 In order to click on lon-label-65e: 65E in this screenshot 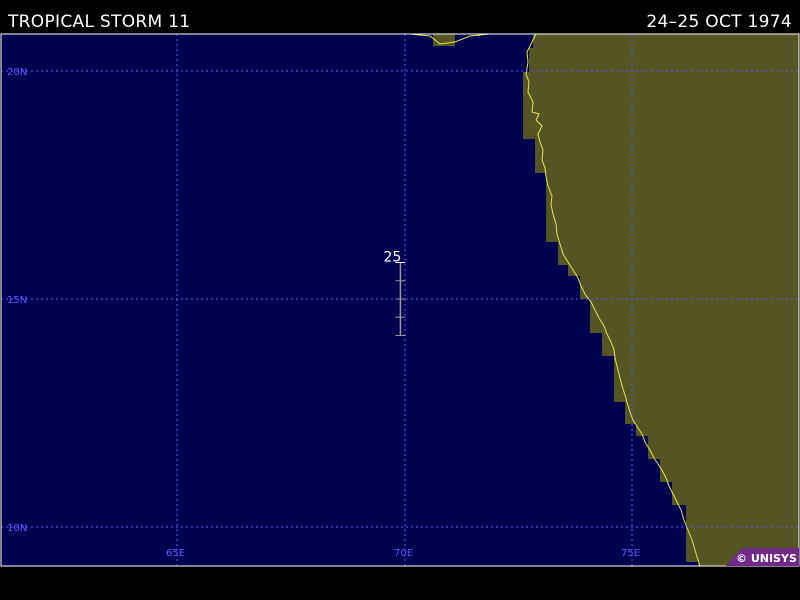, I will do `click(175, 553)`.